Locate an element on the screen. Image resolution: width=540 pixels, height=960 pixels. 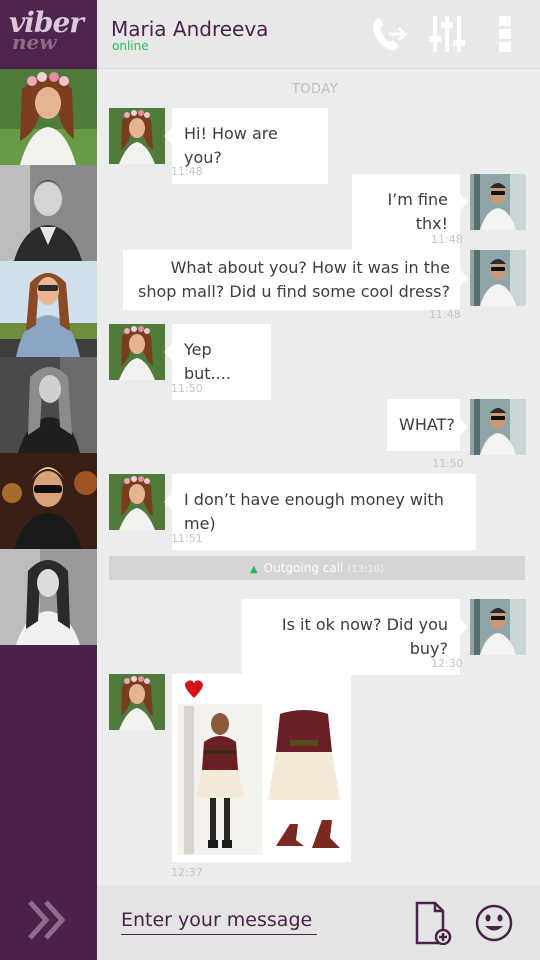
heart-icon is located at coordinates (194, 689).